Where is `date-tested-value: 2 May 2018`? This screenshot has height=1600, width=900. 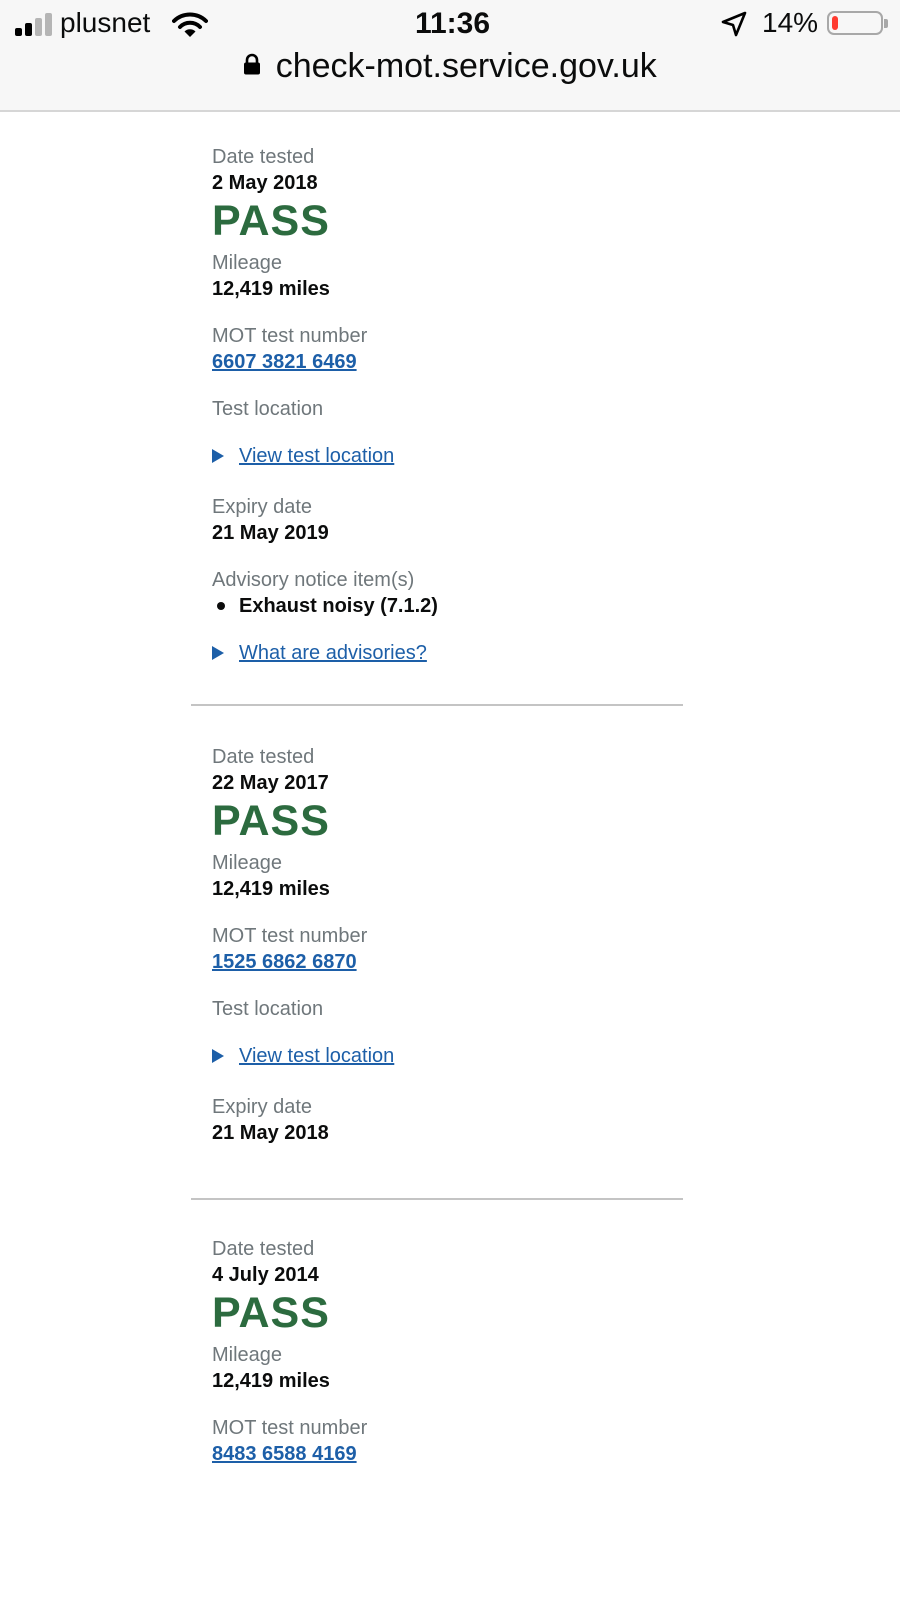
date-tested-value: 2 May 2018 is located at coordinates (265, 183).